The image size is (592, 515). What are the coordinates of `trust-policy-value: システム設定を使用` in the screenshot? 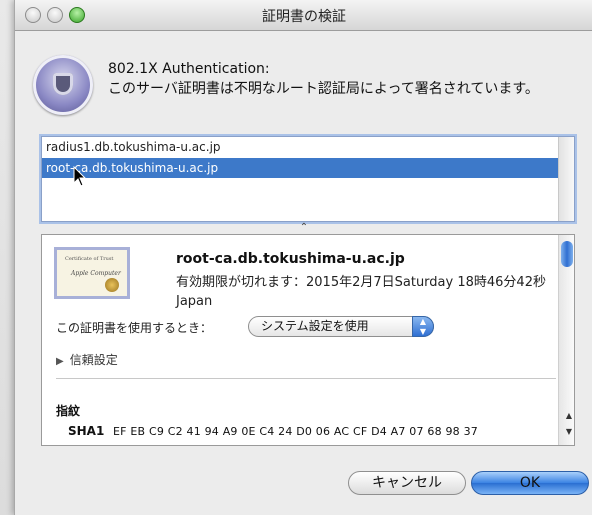 It's located at (315, 326).